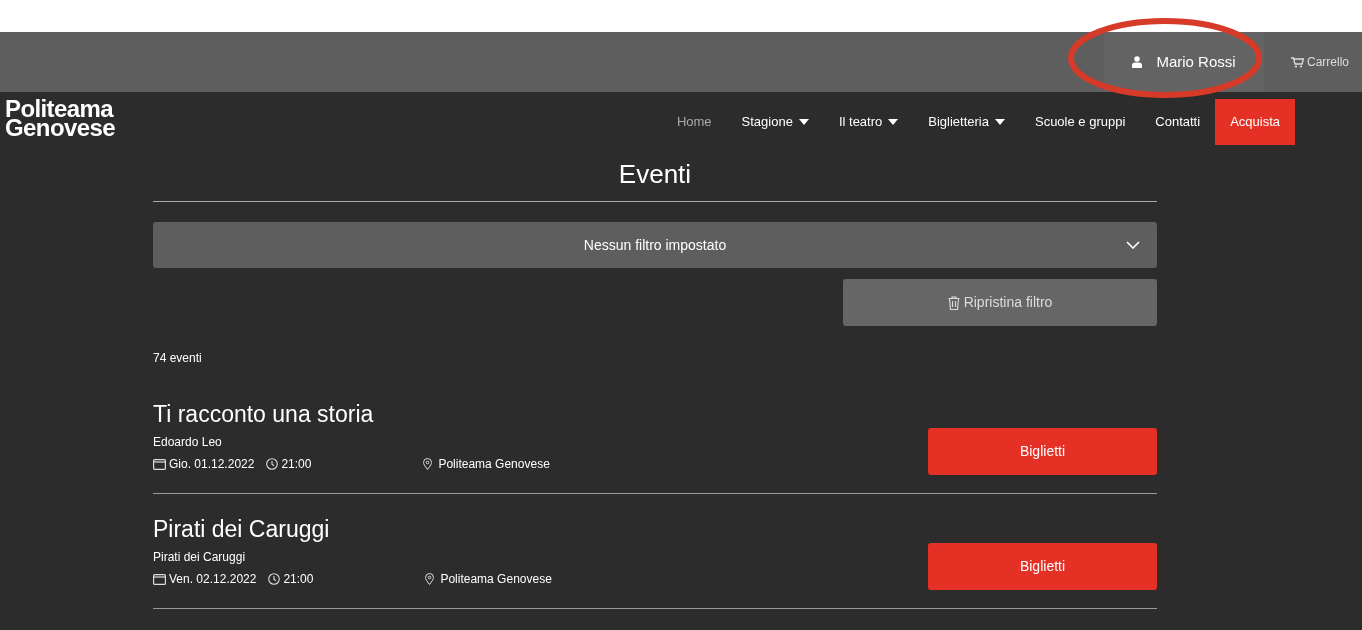 This screenshot has width=1362, height=630. What do you see at coordinates (1000, 302) in the screenshot?
I see `reset-filter-button: Ripristina filtro` at bounding box center [1000, 302].